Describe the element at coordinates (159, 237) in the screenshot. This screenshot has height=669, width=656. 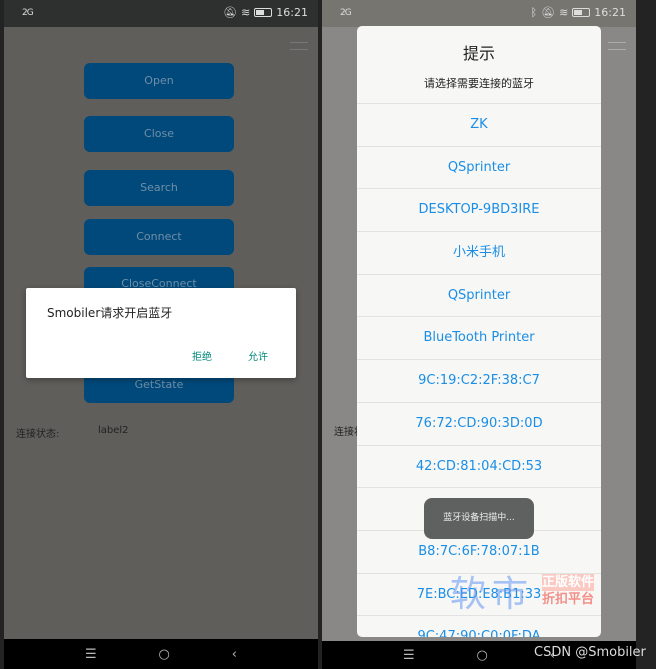
I see `connect-button: Connect` at that location.